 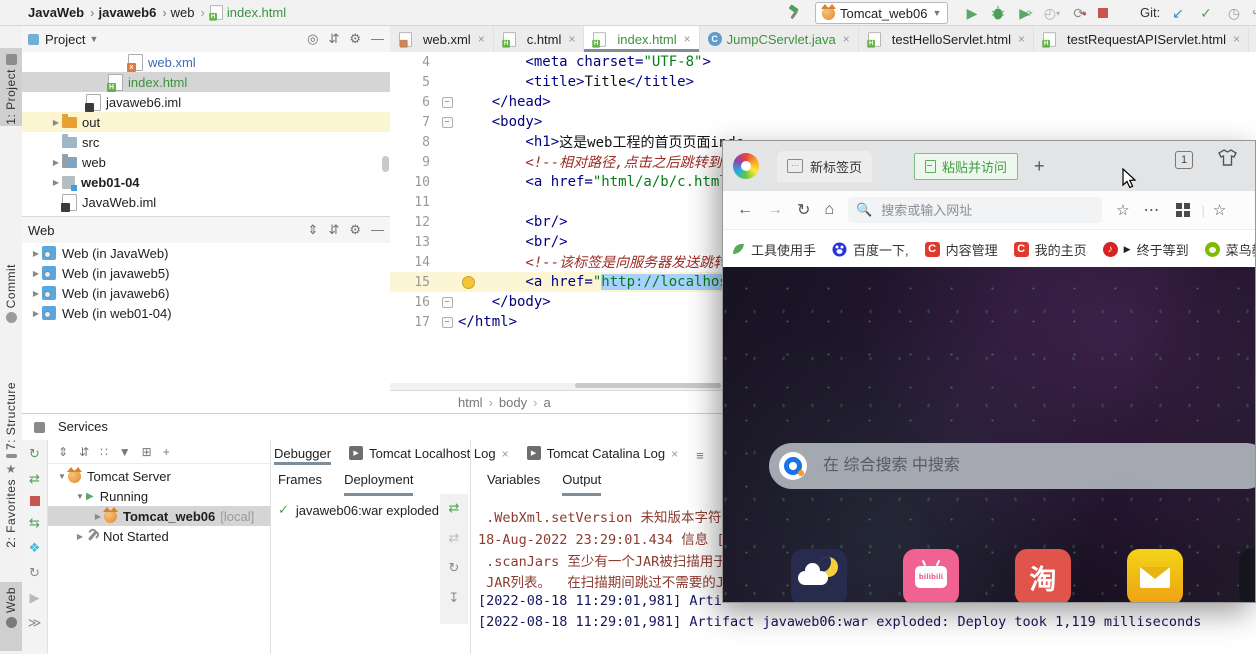 What do you see at coordinates (829, 210) in the screenshot?
I see `home-icon: ⌂` at bounding box center [829, 210].